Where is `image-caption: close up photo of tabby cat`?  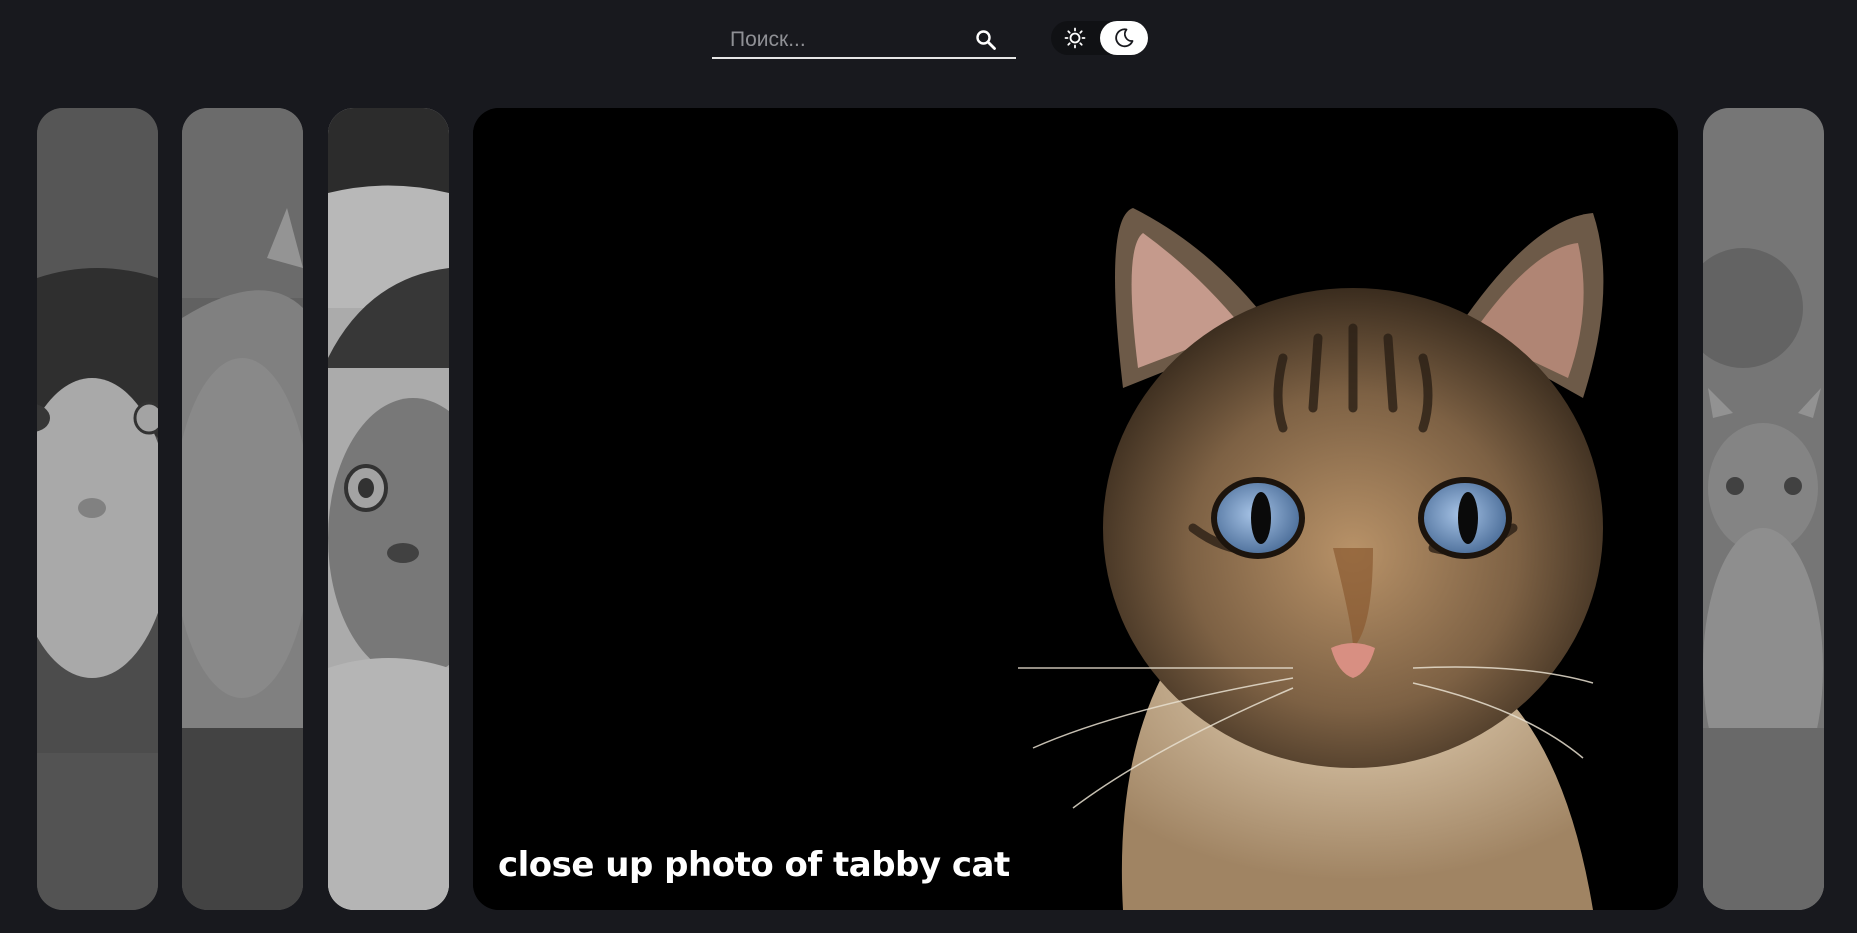
image-caption: close up photo of tabby cat is located at coordinates (754, 865).